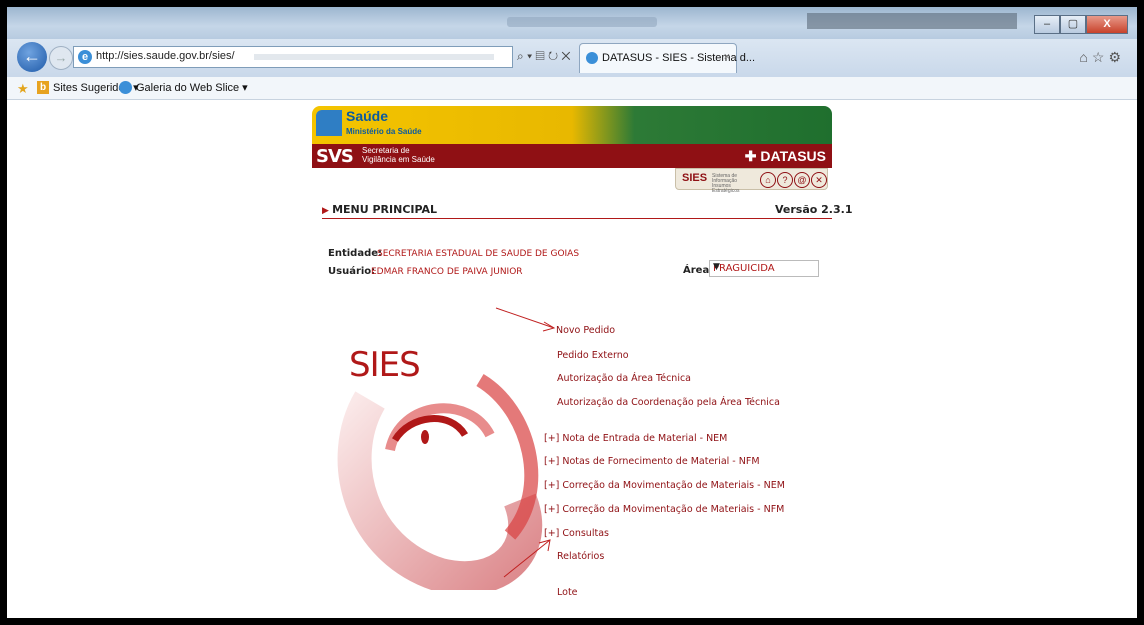 The image size is (1144, 625). What do you see at coordinates (165, 56) in the screenshot?
I see `address-url: http://sies.saude.gov.br/sies/` at bounding box center [165, 56].